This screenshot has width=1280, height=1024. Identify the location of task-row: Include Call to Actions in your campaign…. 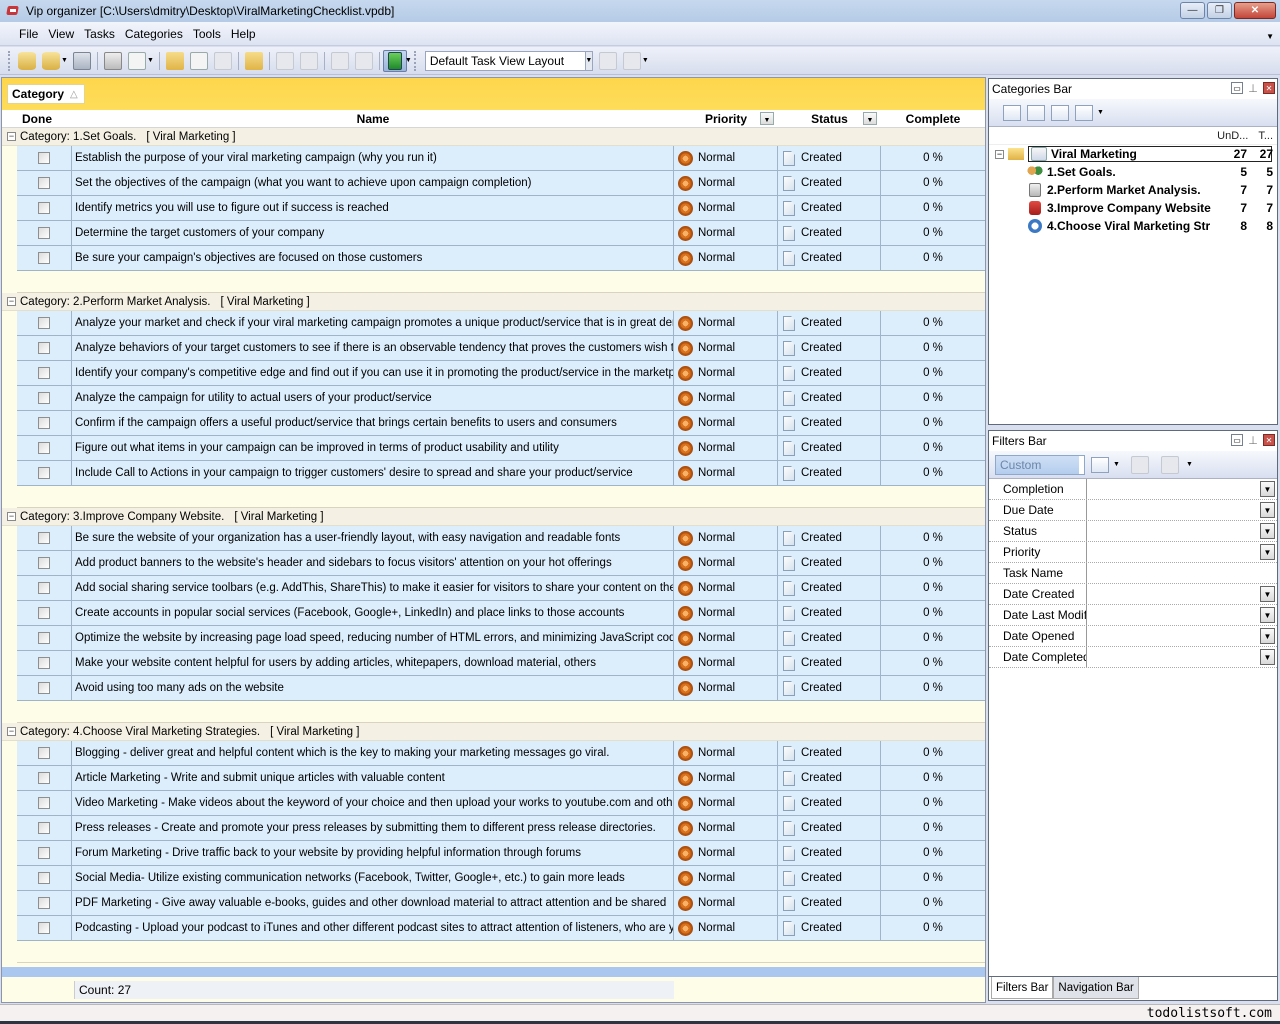
(501, 473).